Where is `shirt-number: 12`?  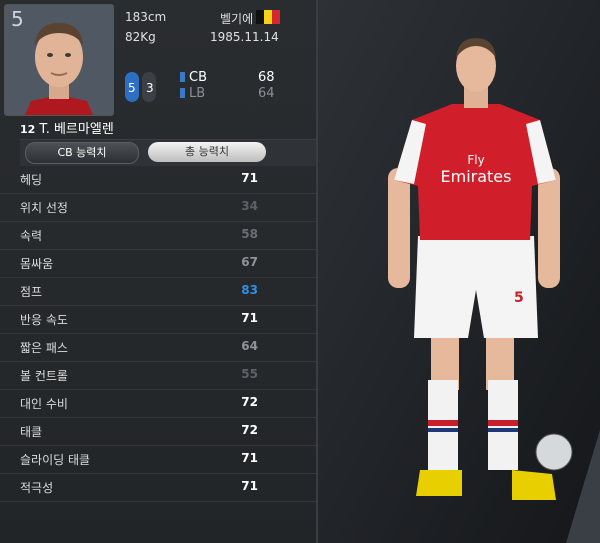
shirt-number: 12 is located at coordinates (28, 129).